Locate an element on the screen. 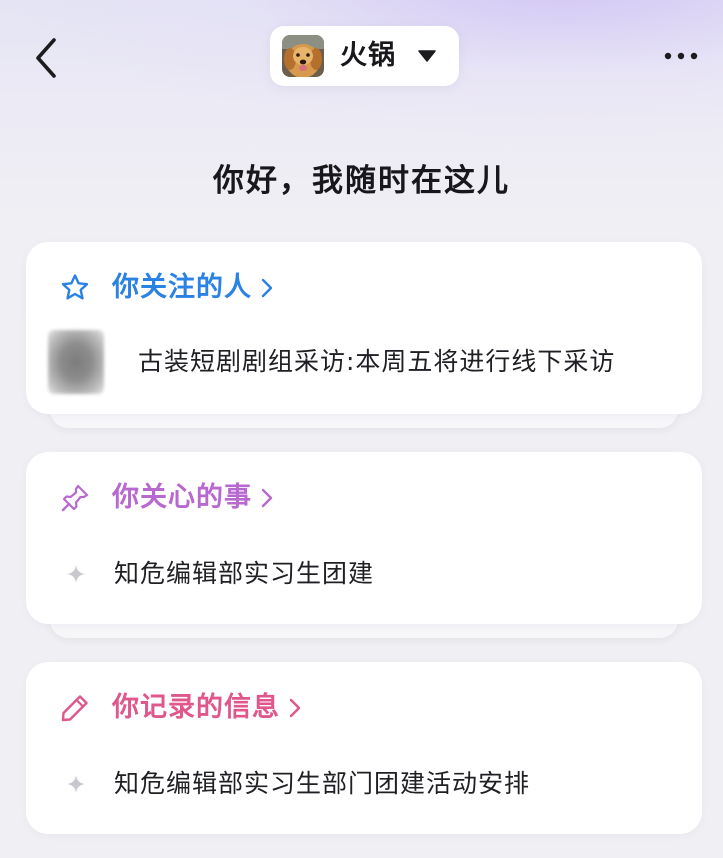  pin-icon is located at coordinates (75, 498).